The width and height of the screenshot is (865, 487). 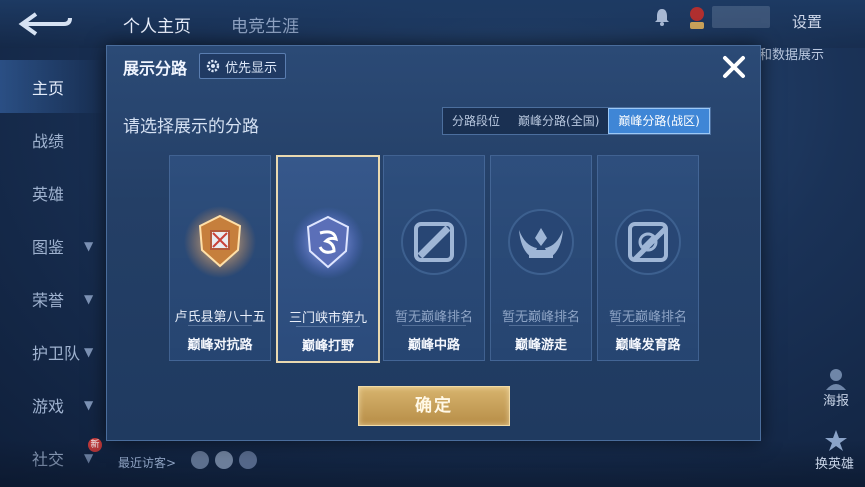 I want to click on card-rank-text: 三门峡市第九, so click(x=327, y=318).